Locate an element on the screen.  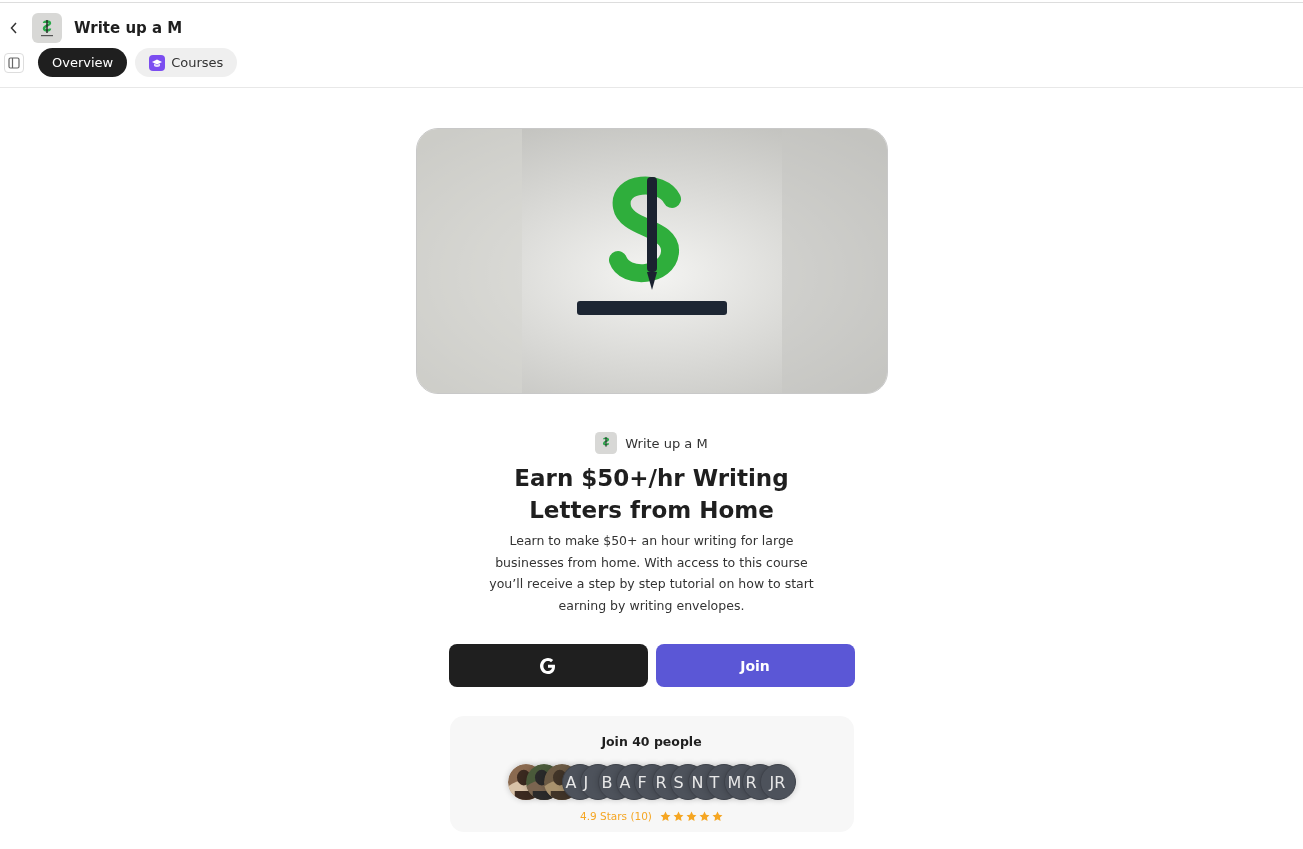
rating-text: 4.9 Stars (10) is located at coordinates (616, 816).